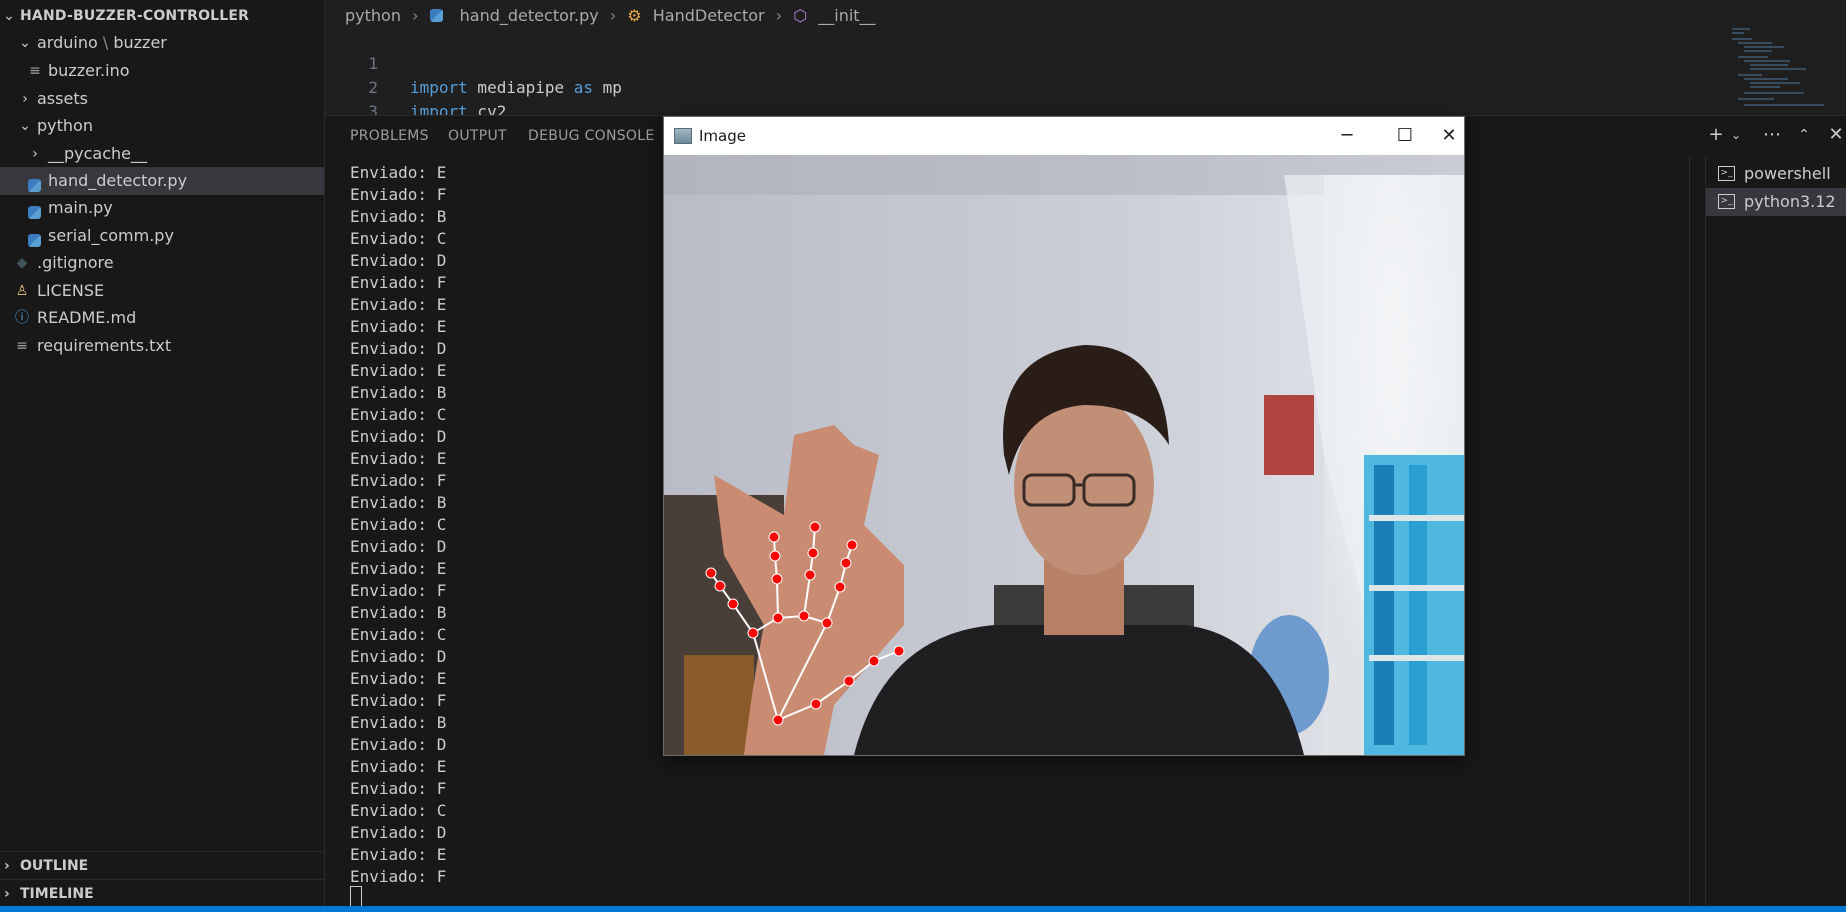 This screenshot has width=1846, height=912. What do you see at coordinates (71, 290) in the screenshot?
I see `tree-item-label: LICENSE` at bounding box center [71, 290].